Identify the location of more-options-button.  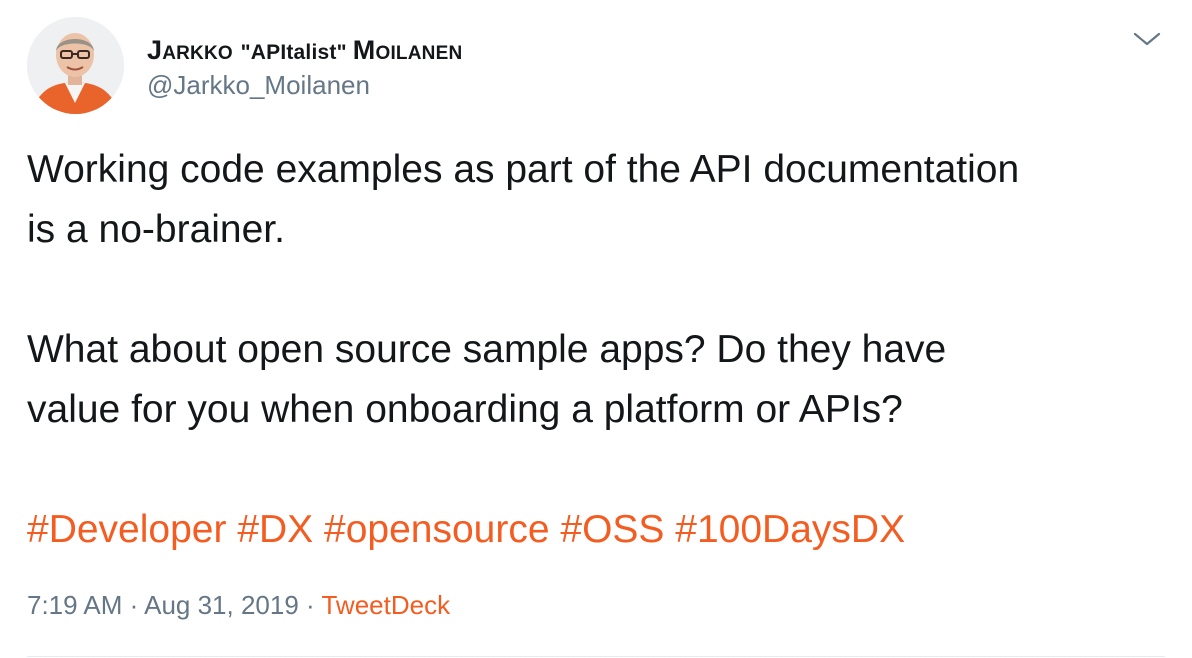
(1147, 39).